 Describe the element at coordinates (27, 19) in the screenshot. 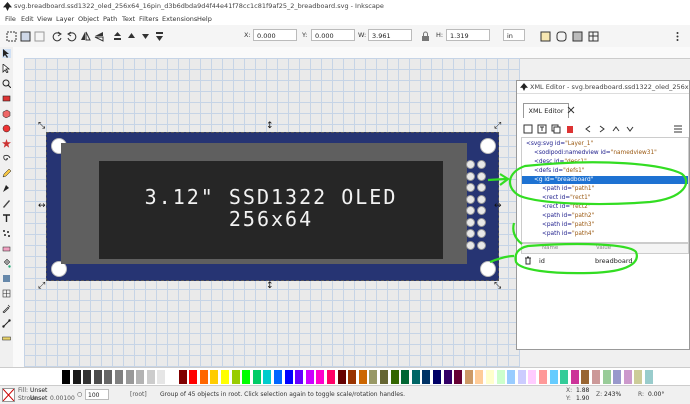

I see `menu-edit: Edit` at that location.